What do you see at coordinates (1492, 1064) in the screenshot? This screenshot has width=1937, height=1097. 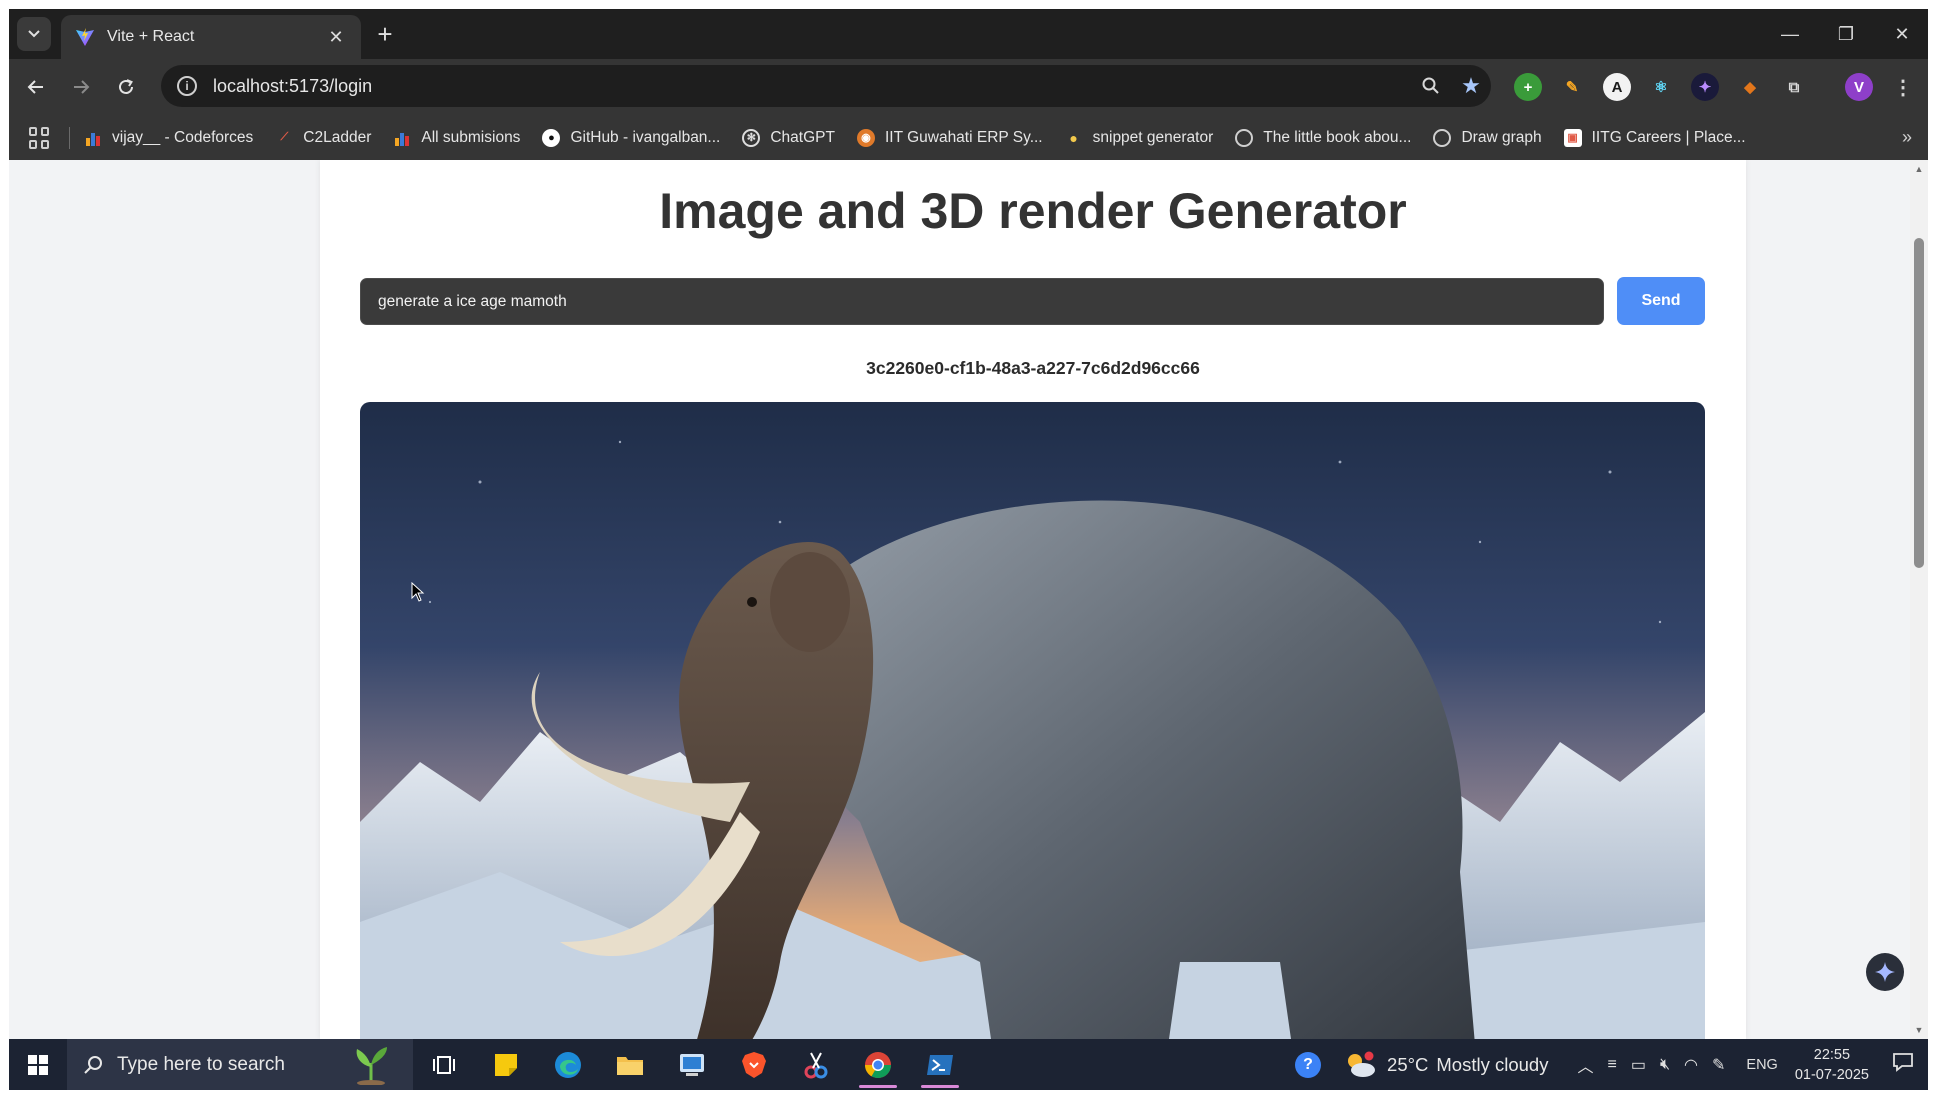 I see `weather-text: Mostly cloudy` at bounding box center [1492, 1064].